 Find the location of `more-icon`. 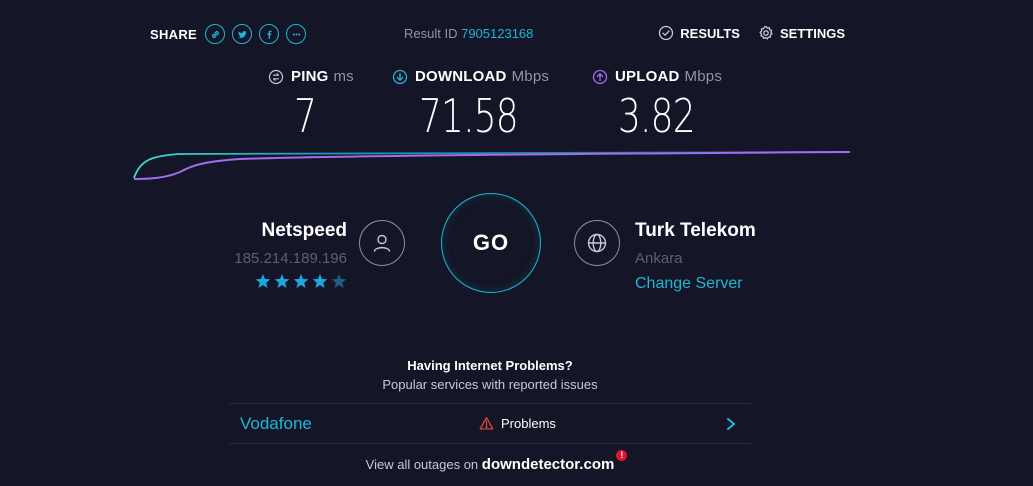

more-icon is located at coordinates (296, 34).